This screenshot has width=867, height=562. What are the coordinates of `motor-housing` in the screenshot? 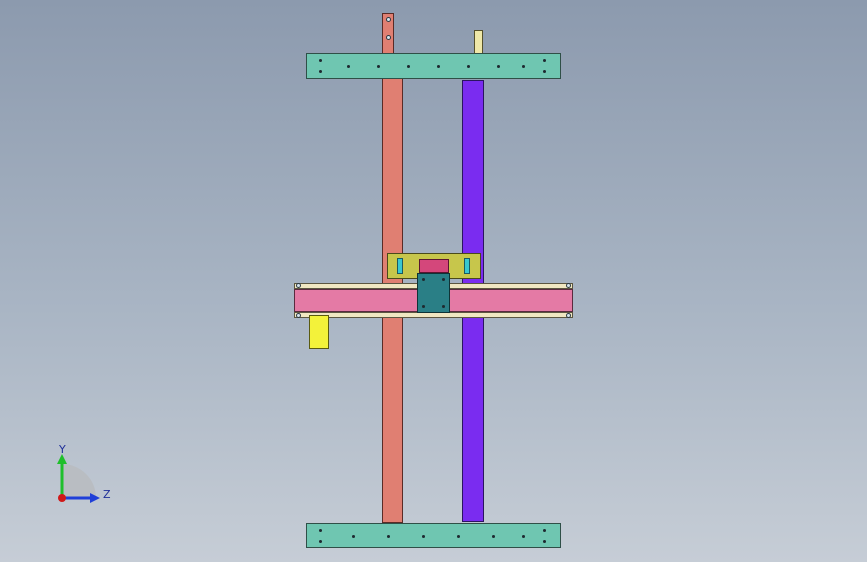 It's located at (319, 332).